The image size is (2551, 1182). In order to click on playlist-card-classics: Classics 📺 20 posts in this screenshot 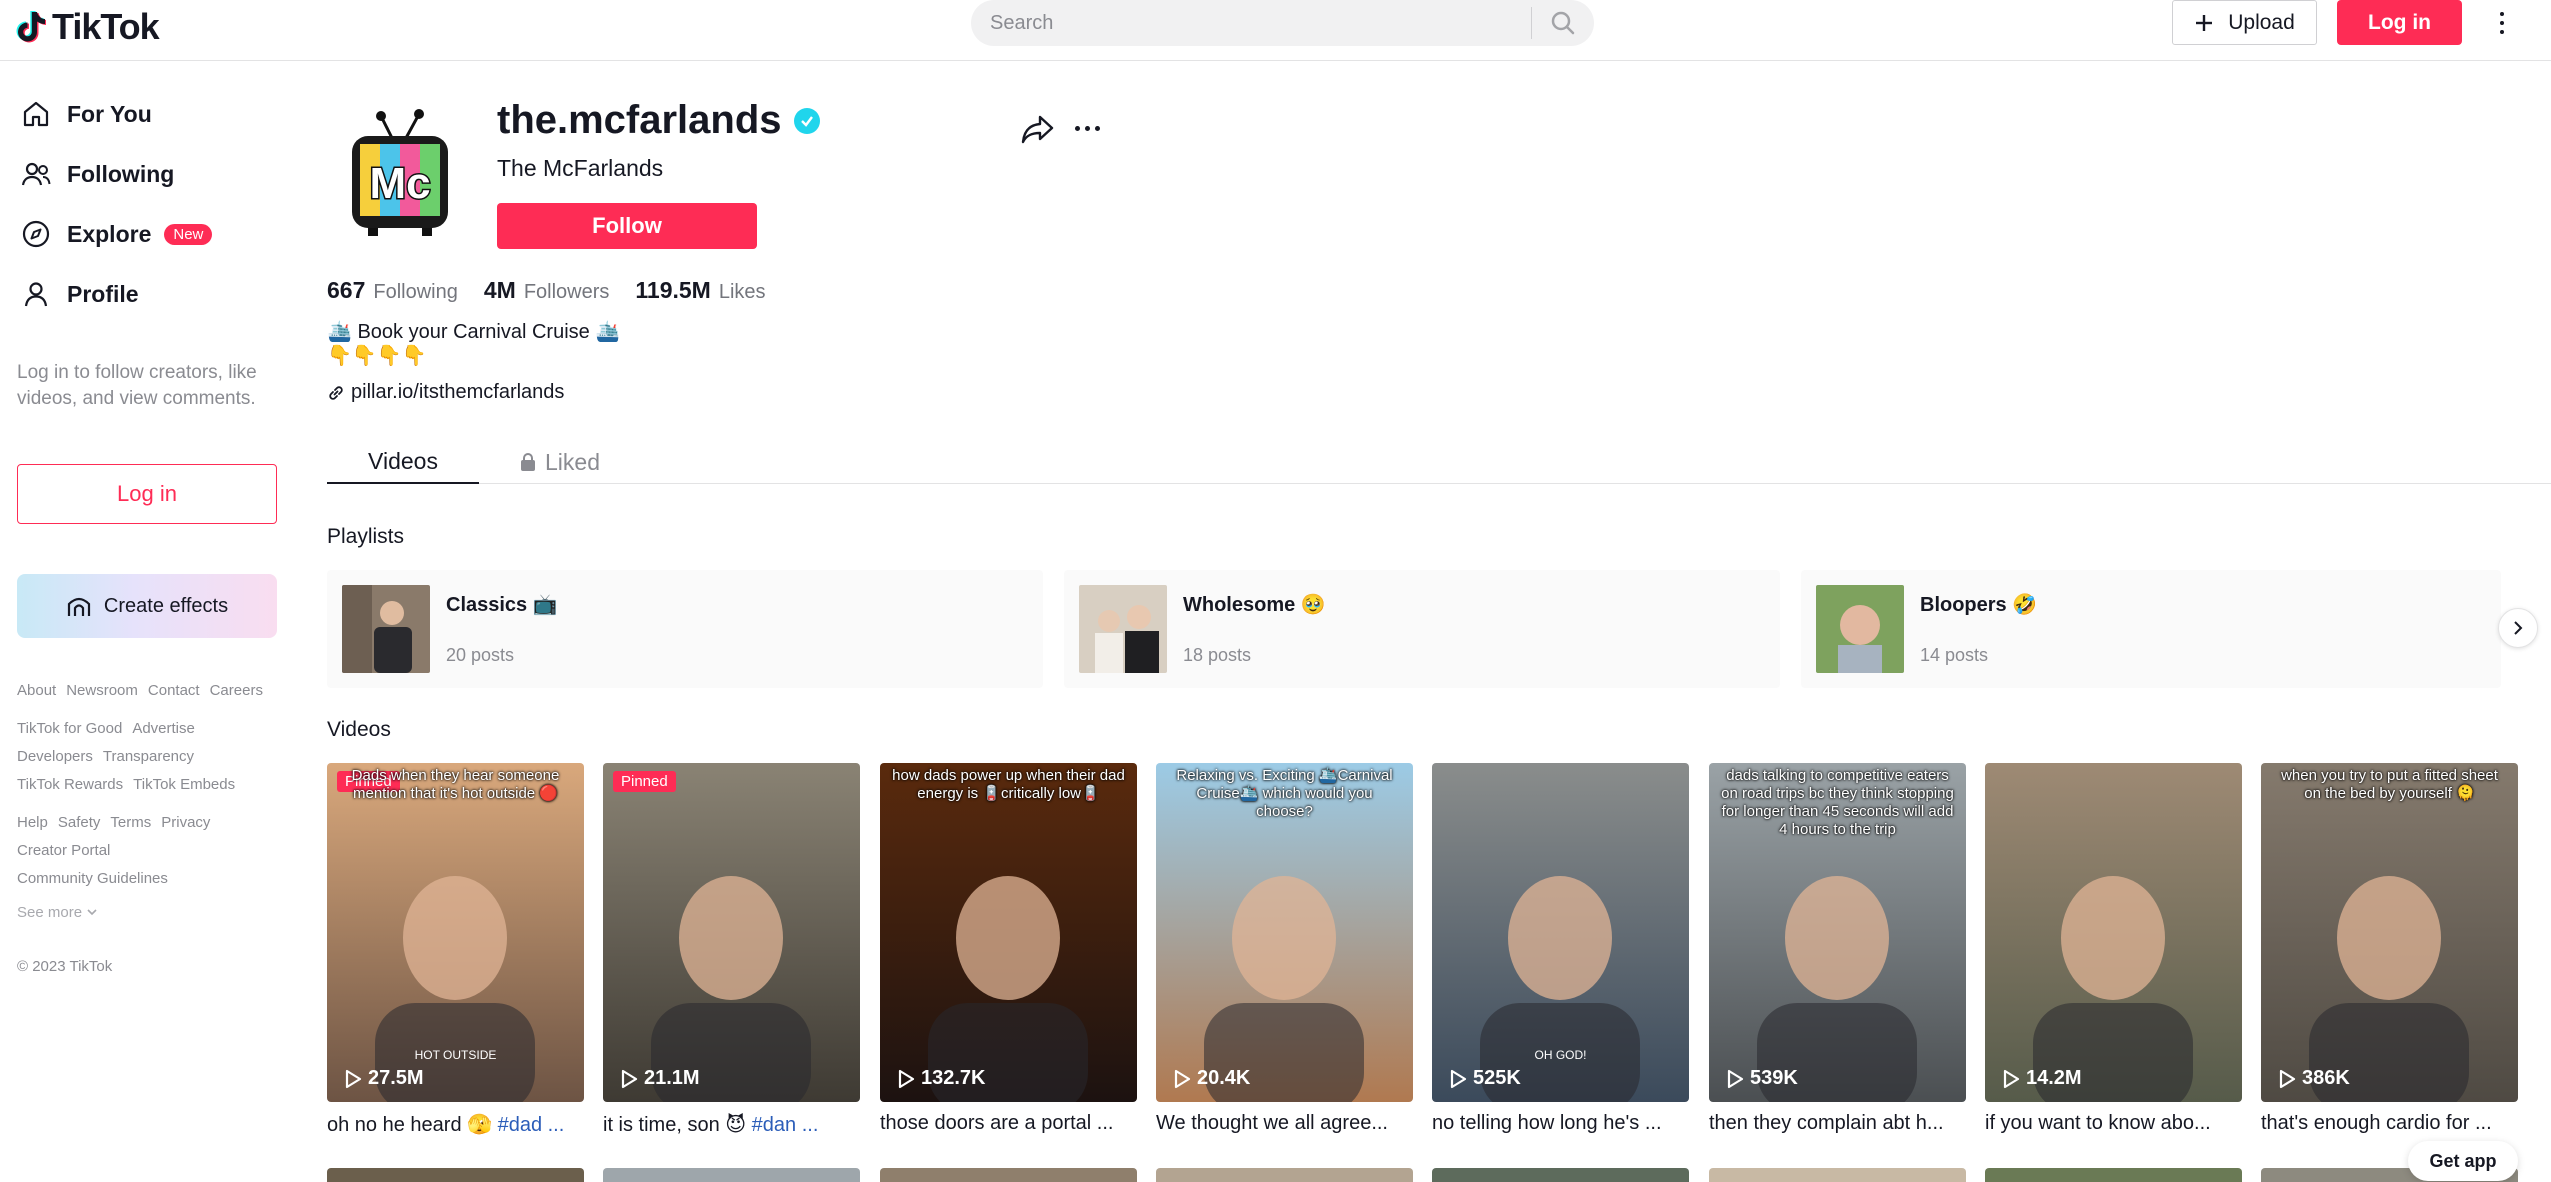, I will do `click(685, 629)`.